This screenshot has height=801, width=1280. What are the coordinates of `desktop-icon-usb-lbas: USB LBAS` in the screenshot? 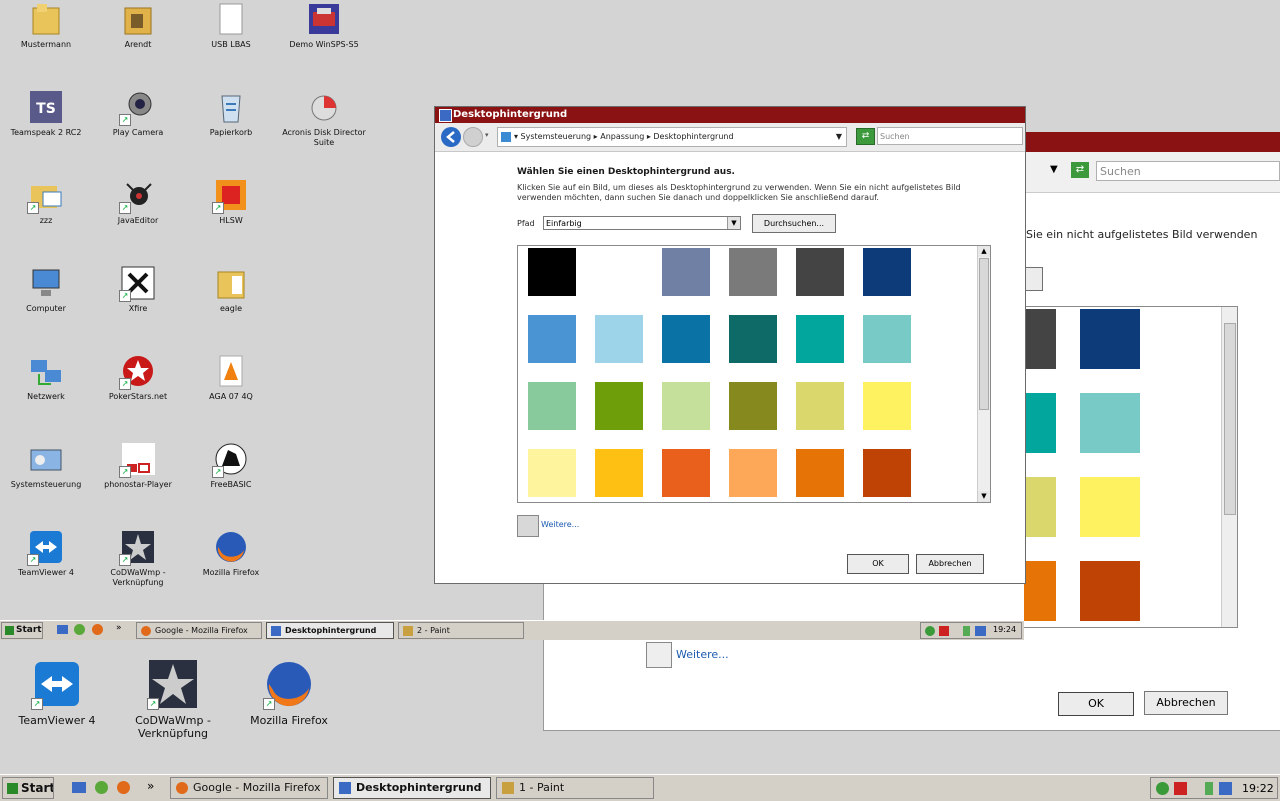 It's located at (231, 26).